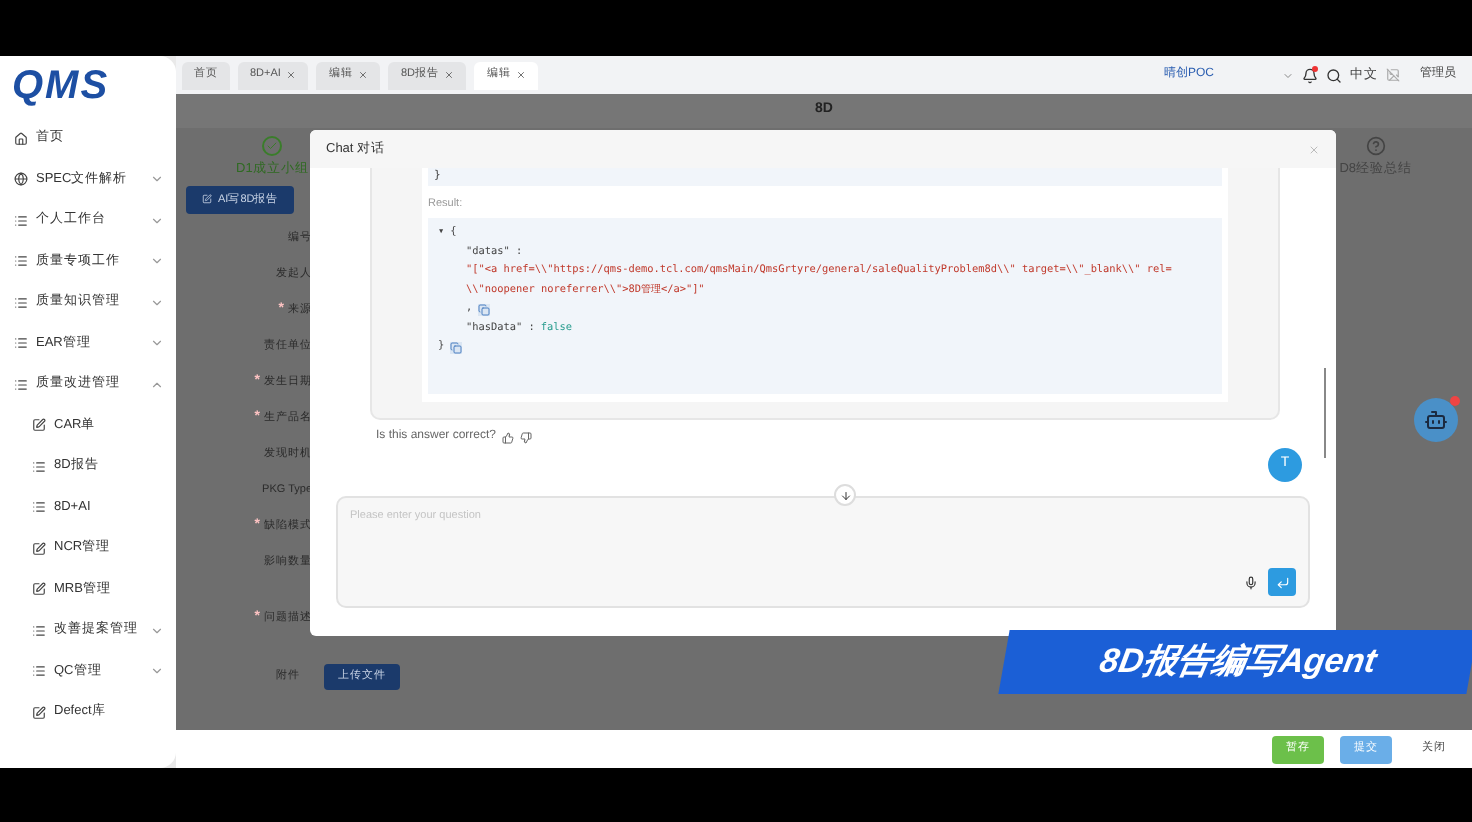 The height and width of the screenshot is (822, 1472). I want to click on send-button, so click(1282, 582).